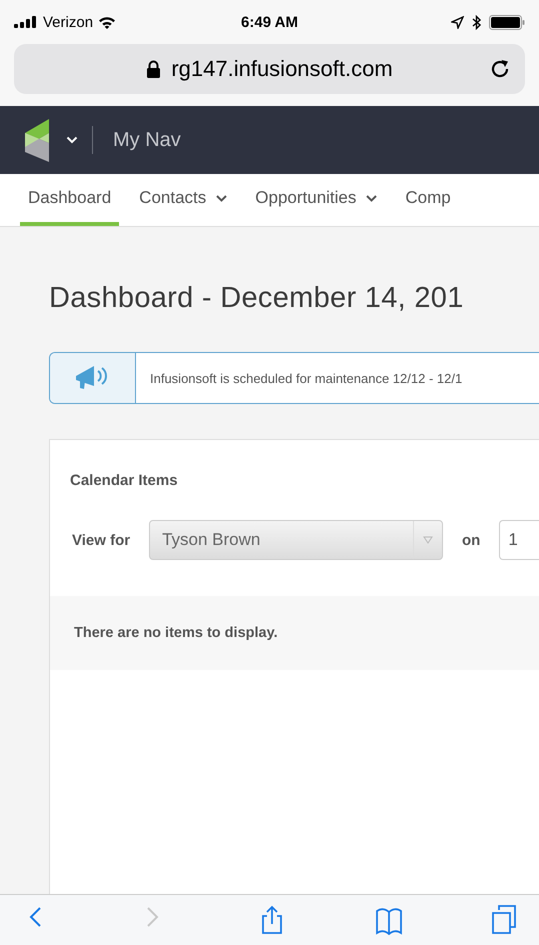 The image size is (539, 945). I want to click on address-bar: rg147.infusionsoft.com, so click(269, 69).